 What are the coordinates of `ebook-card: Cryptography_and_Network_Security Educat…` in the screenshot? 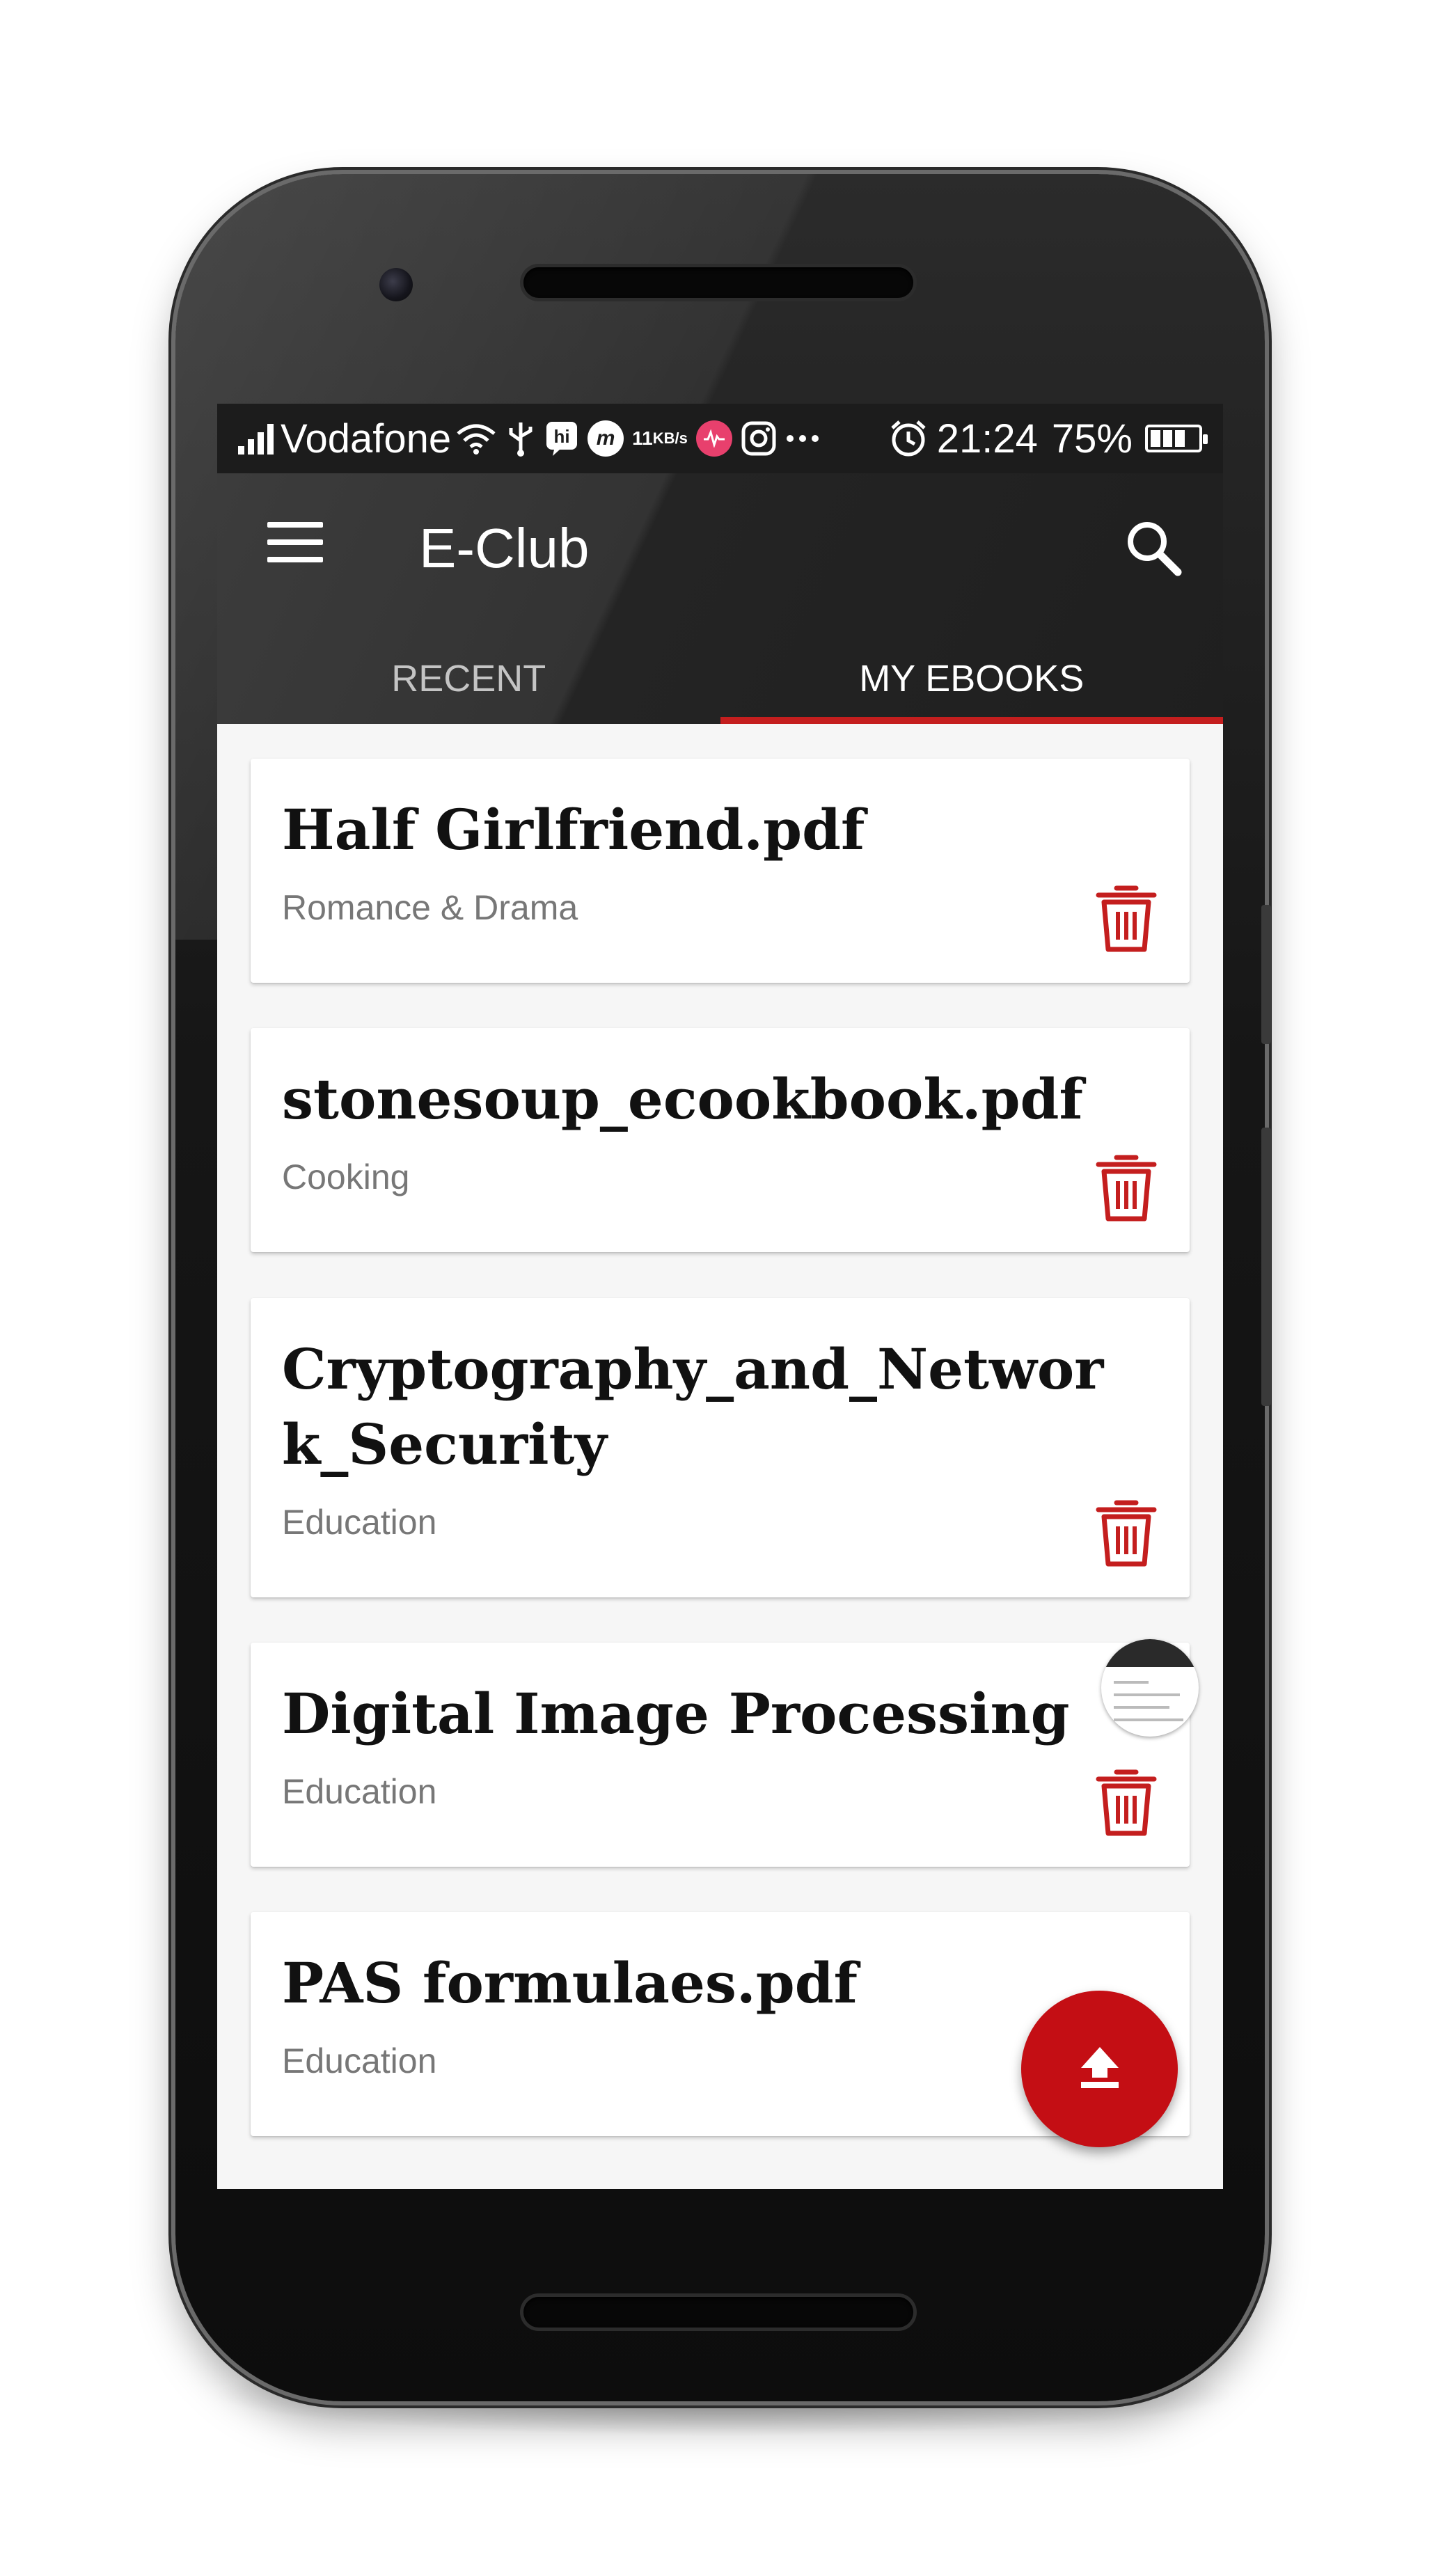 It's located at (720, 1447).